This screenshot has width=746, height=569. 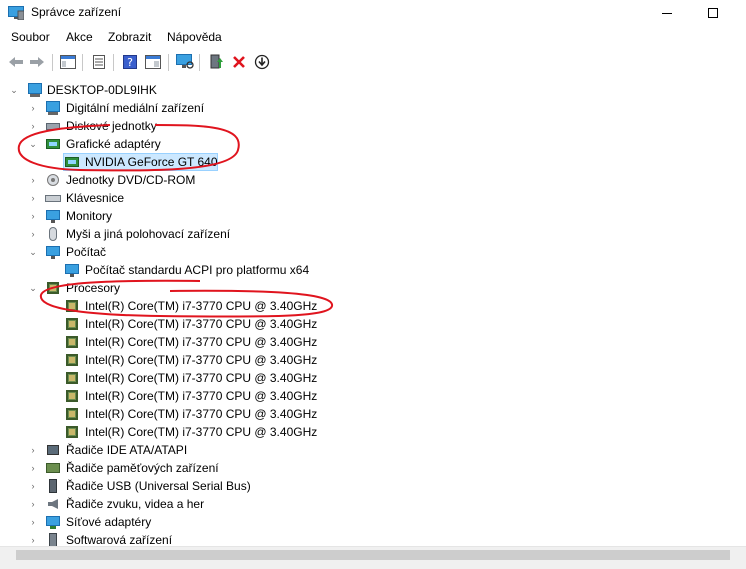 I want to click on tree-item-label: Jednotky DVD/CD-ROM, so click(x=131, y=180).